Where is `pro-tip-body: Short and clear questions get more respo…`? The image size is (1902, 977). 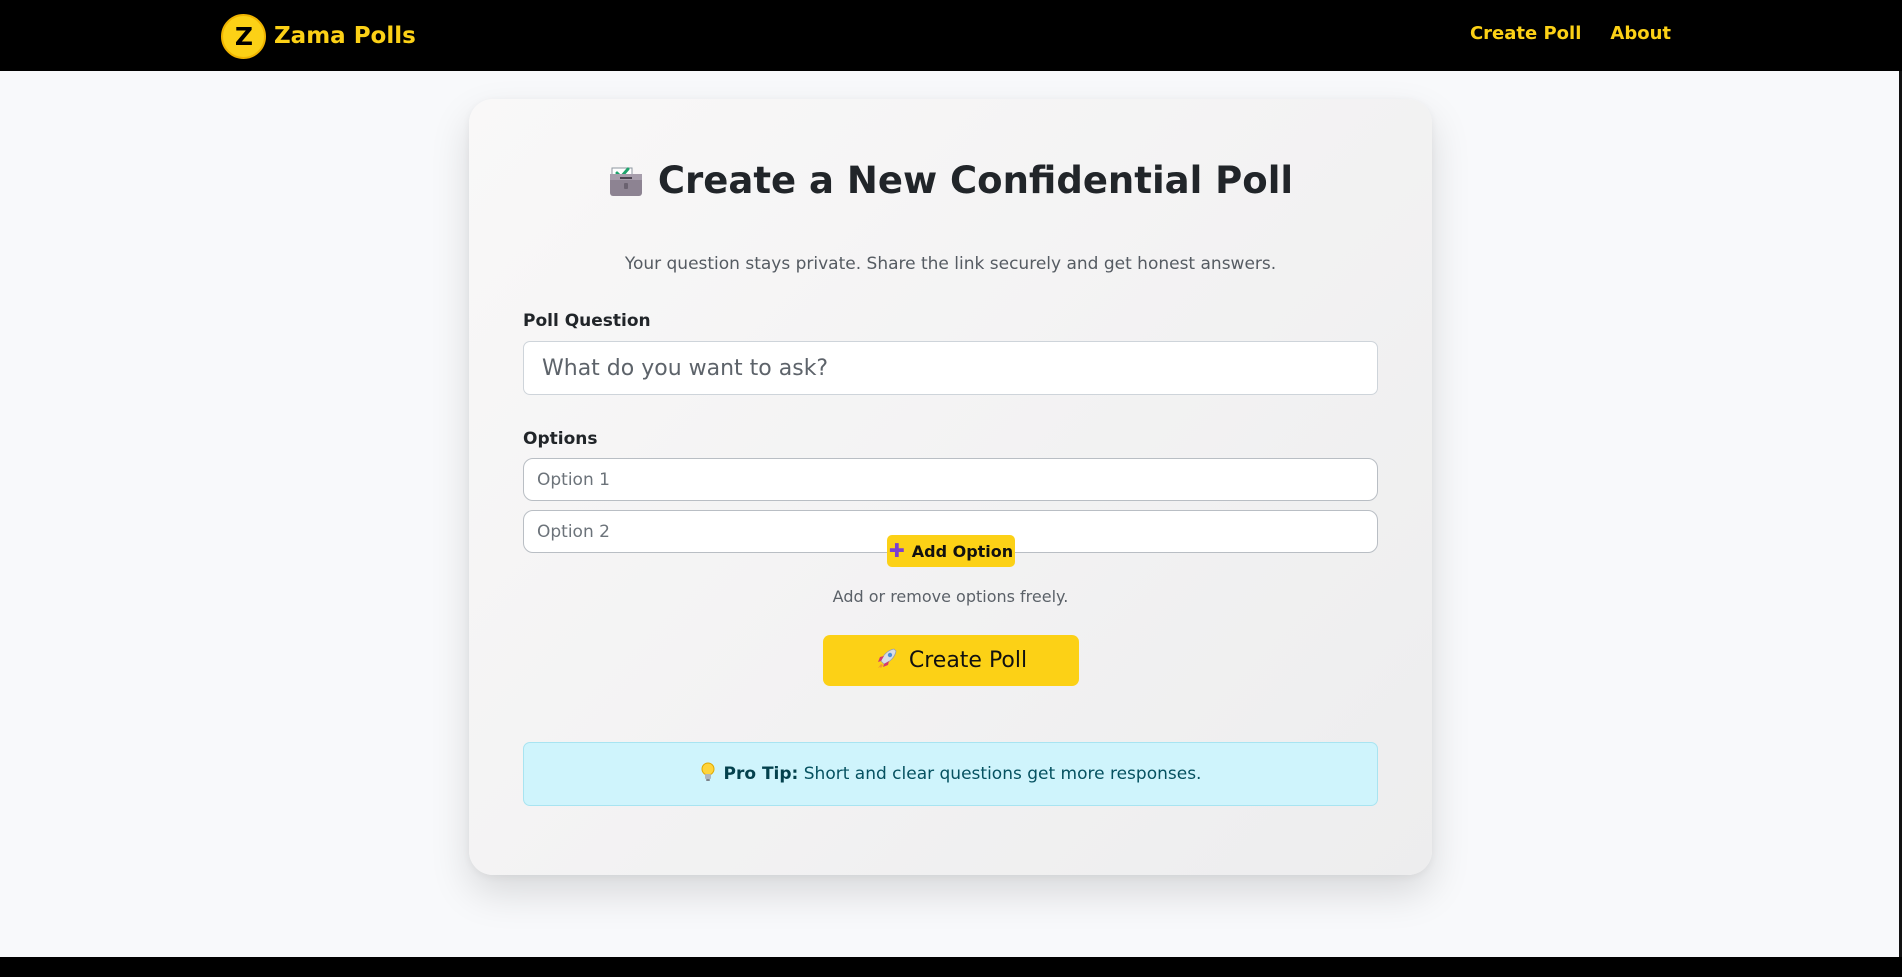 pro-tip-body: Short and clear questions get more respo… is located at coordinates (1002, 774).